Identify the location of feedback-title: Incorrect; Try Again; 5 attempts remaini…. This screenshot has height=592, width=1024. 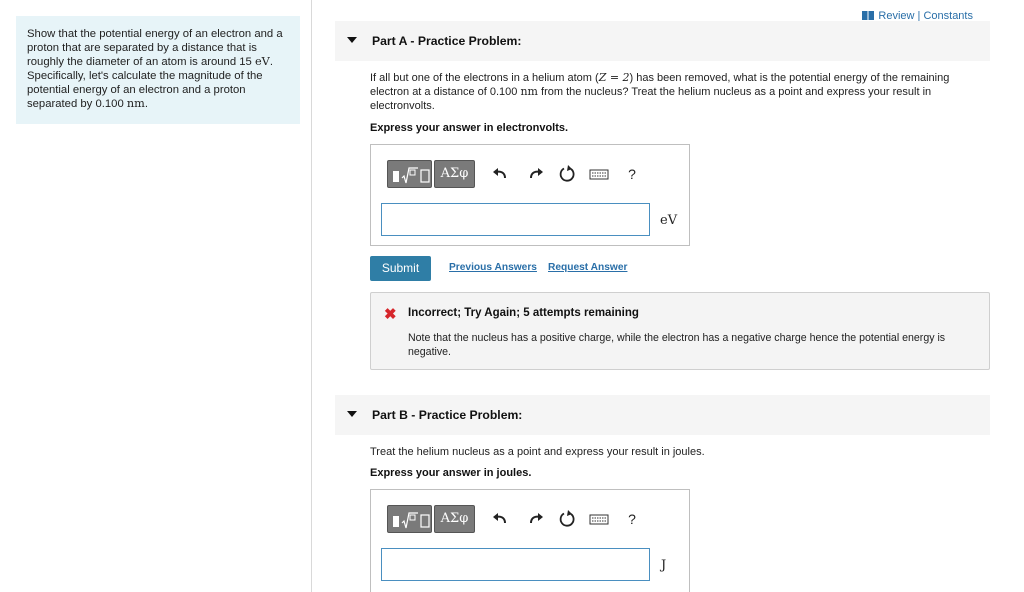
(523, 313).